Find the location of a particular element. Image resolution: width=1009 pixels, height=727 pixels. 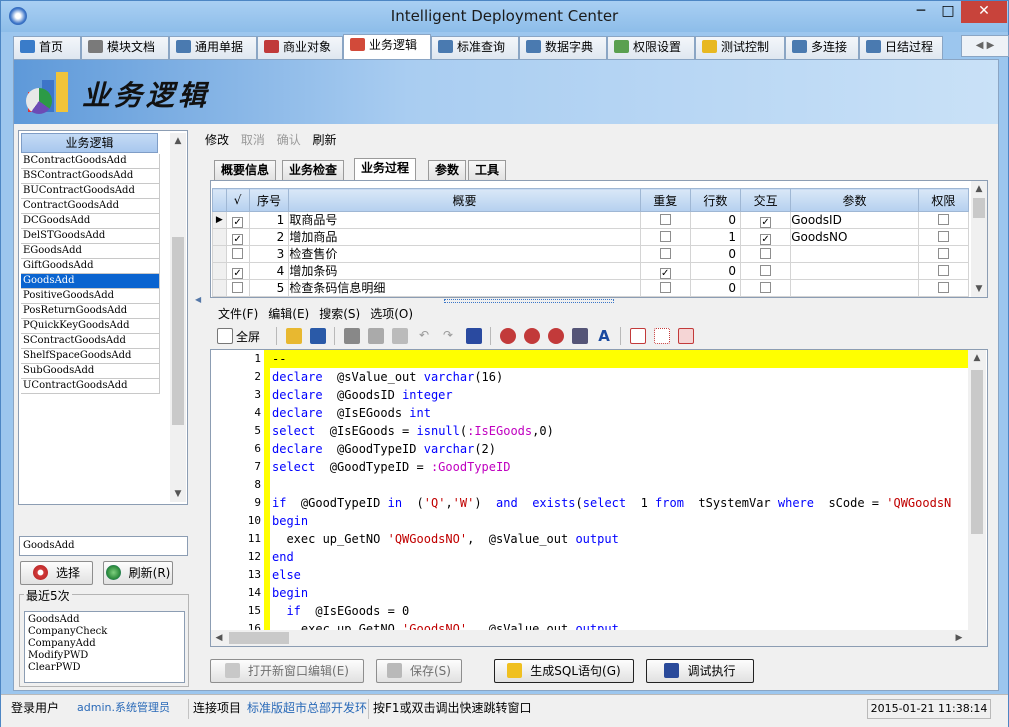

perm-cell is located at coordinates (943, 271).